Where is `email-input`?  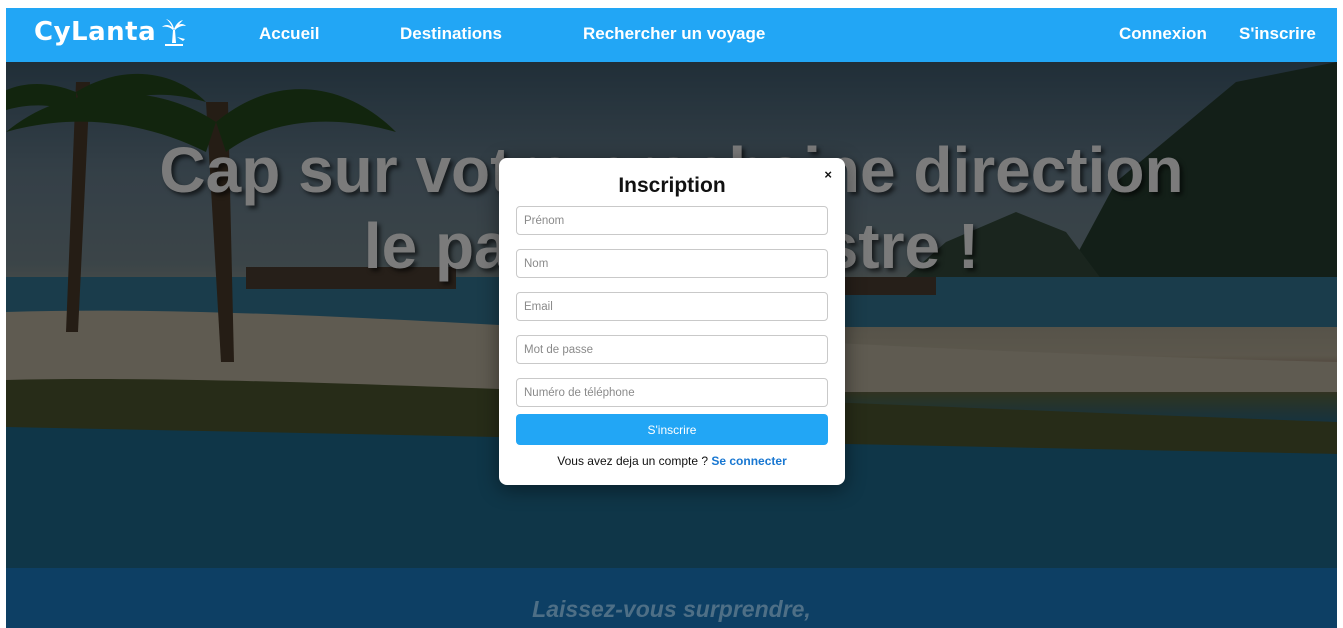
email-input is located at coordinates (672, 306).